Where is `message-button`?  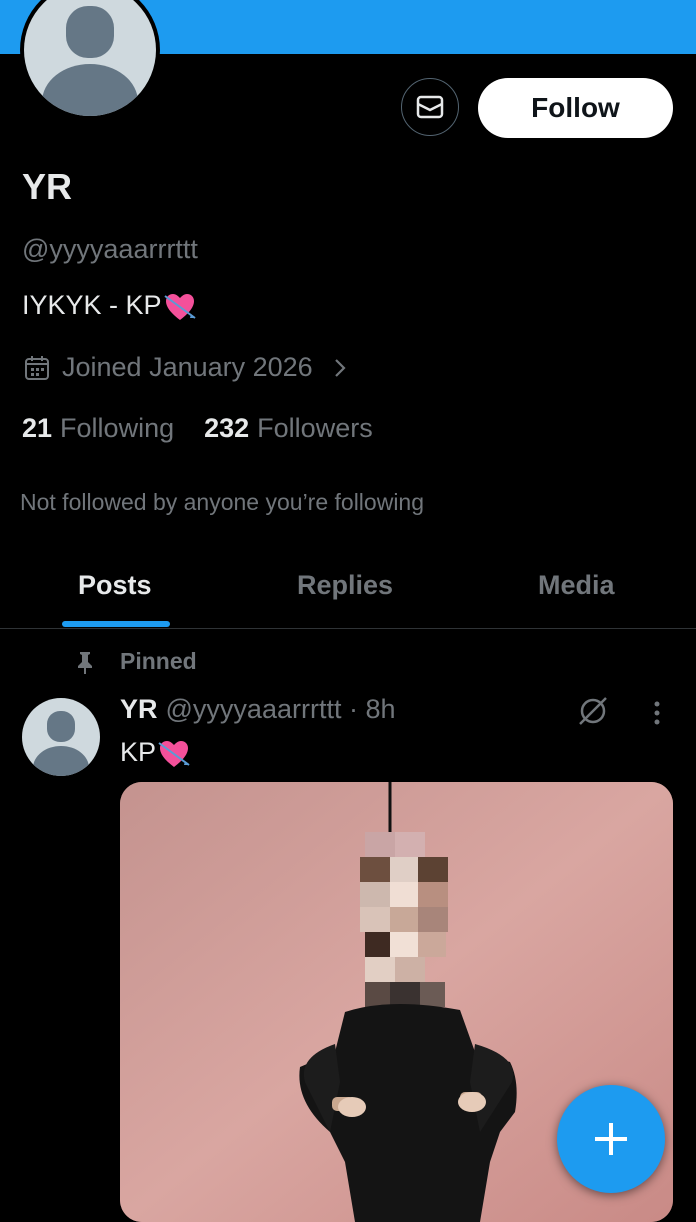 message-button is located at coordinates (430, 107).